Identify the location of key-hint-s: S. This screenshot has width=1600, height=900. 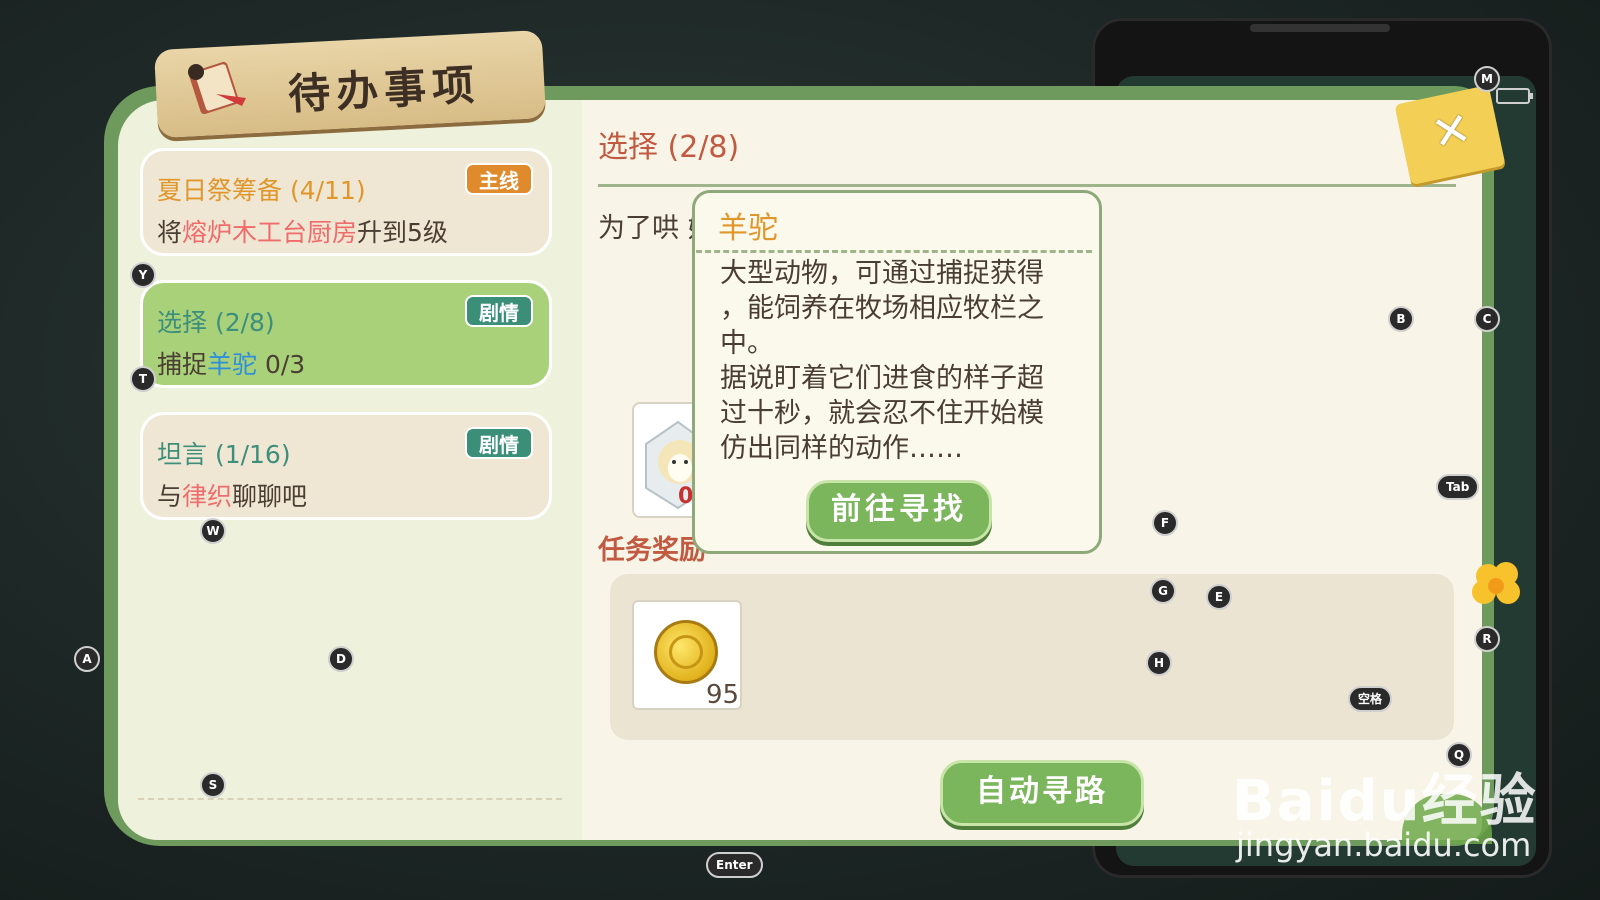
(213, 785).